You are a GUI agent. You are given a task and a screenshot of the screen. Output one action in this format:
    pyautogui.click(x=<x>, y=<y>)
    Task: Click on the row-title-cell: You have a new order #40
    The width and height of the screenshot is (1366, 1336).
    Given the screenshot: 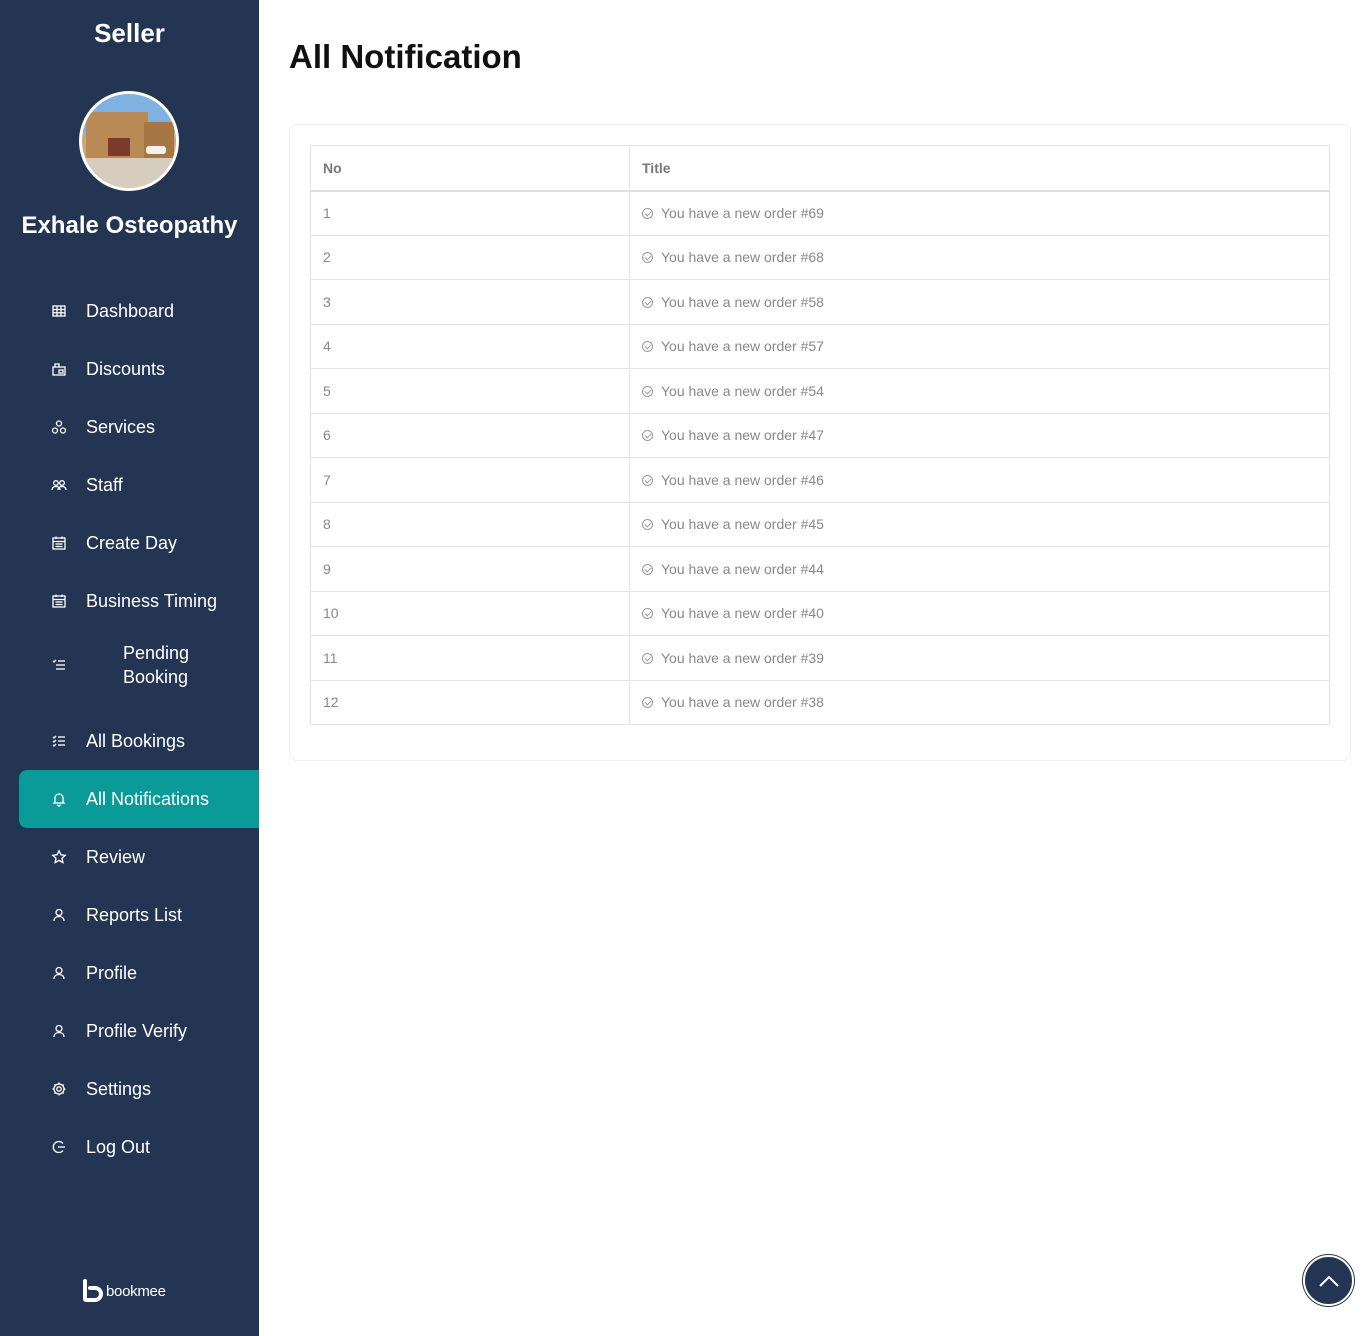 What is the action you would take?
    pyautogui.click(x=979, y=613)
    